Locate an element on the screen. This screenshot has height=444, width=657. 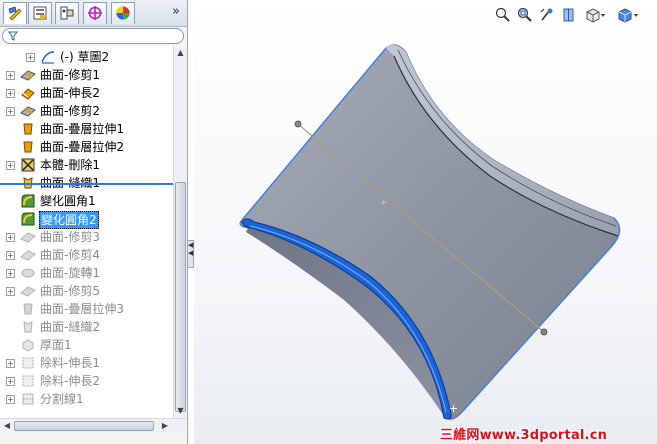
scroll-up-arrow-icon: ▲ is located at coordinates (180, 52).